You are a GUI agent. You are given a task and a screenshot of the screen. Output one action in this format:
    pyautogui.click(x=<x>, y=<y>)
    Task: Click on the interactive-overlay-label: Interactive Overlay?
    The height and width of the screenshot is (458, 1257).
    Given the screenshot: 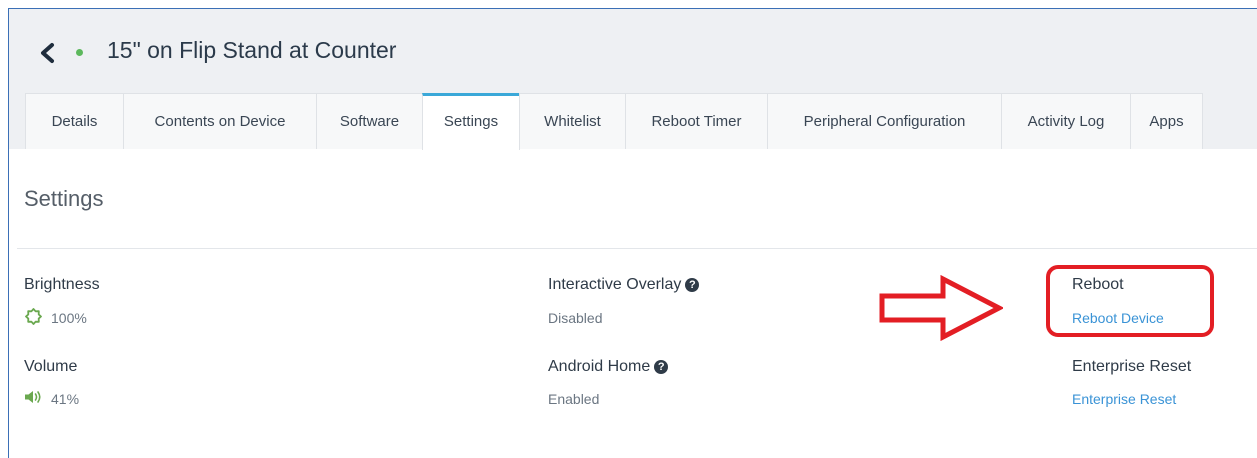 What is the action you would take?
    pyautogui.click(x=624, y=285)
    